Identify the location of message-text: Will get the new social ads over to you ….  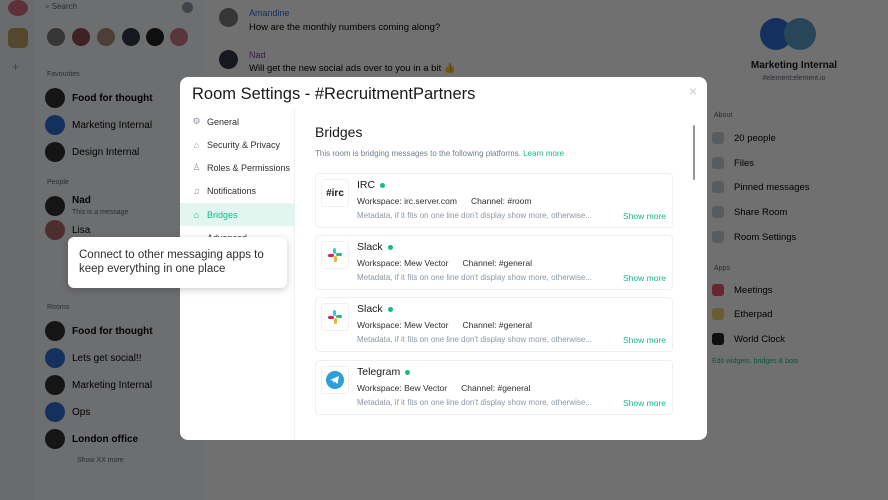
(352, 68).